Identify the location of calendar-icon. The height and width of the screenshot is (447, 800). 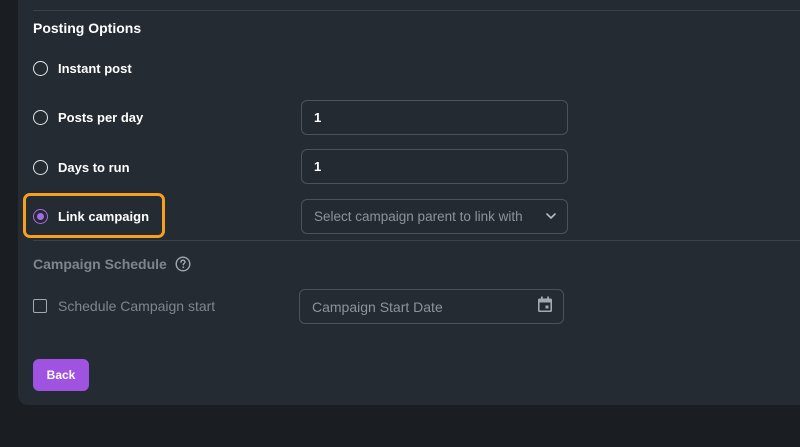
(545, 307).